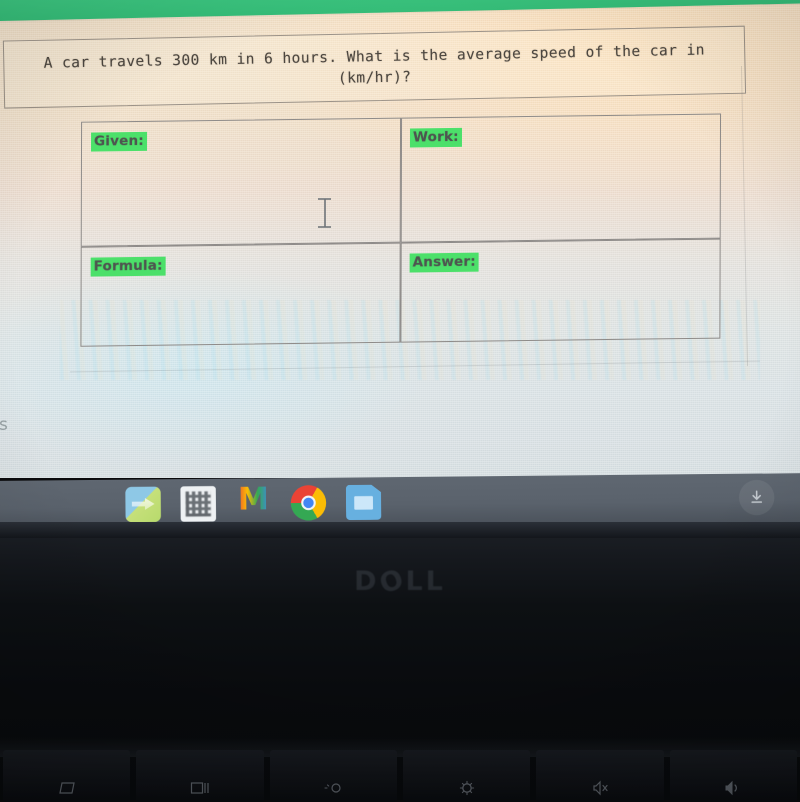 This screenshot has width=800, height=802. What do you see at coordinates (600, 776) in the screenshot?
I see `mute-key` at bounding box center [600, 776].